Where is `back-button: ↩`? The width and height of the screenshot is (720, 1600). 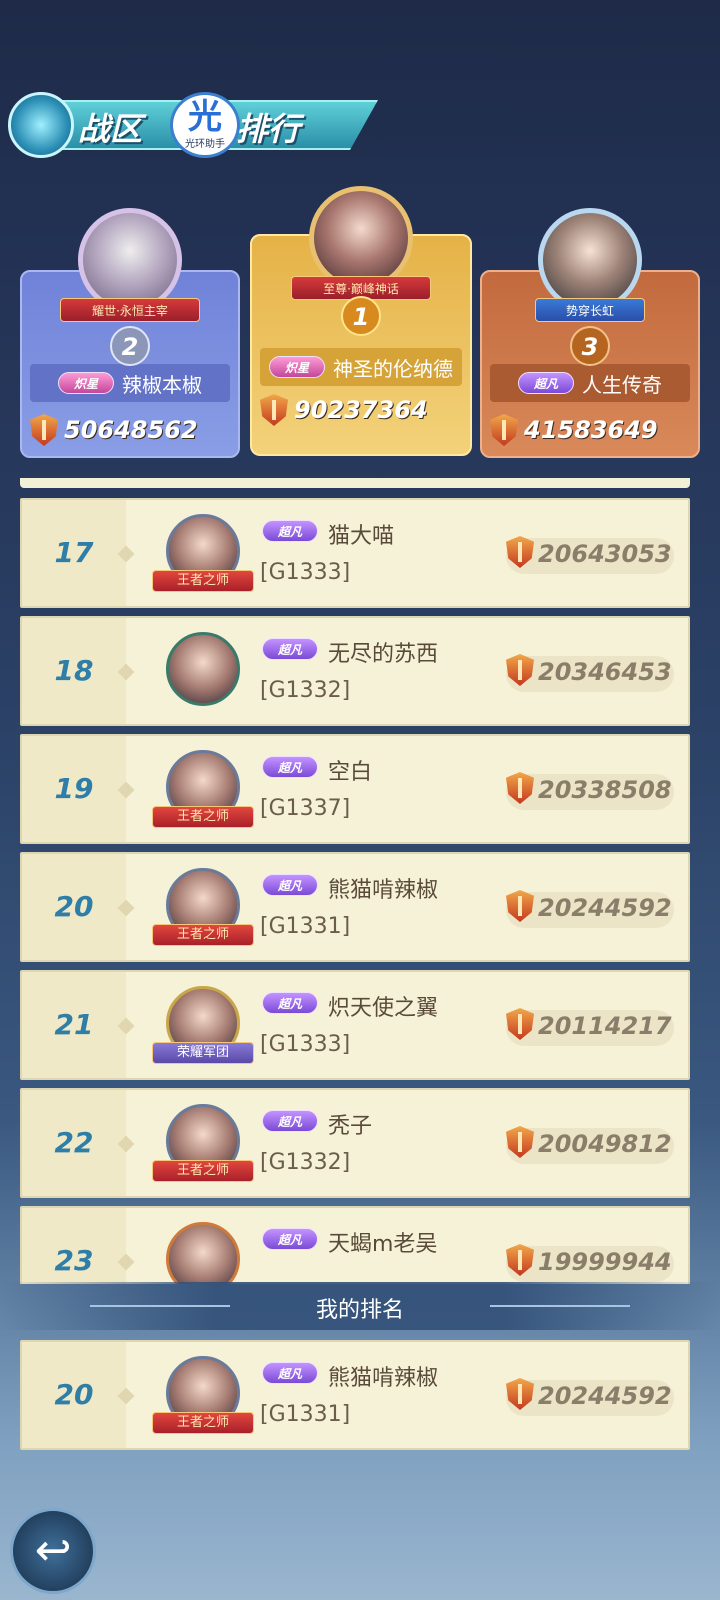
back-button: ↩ is located at coordinates (53, 1551).